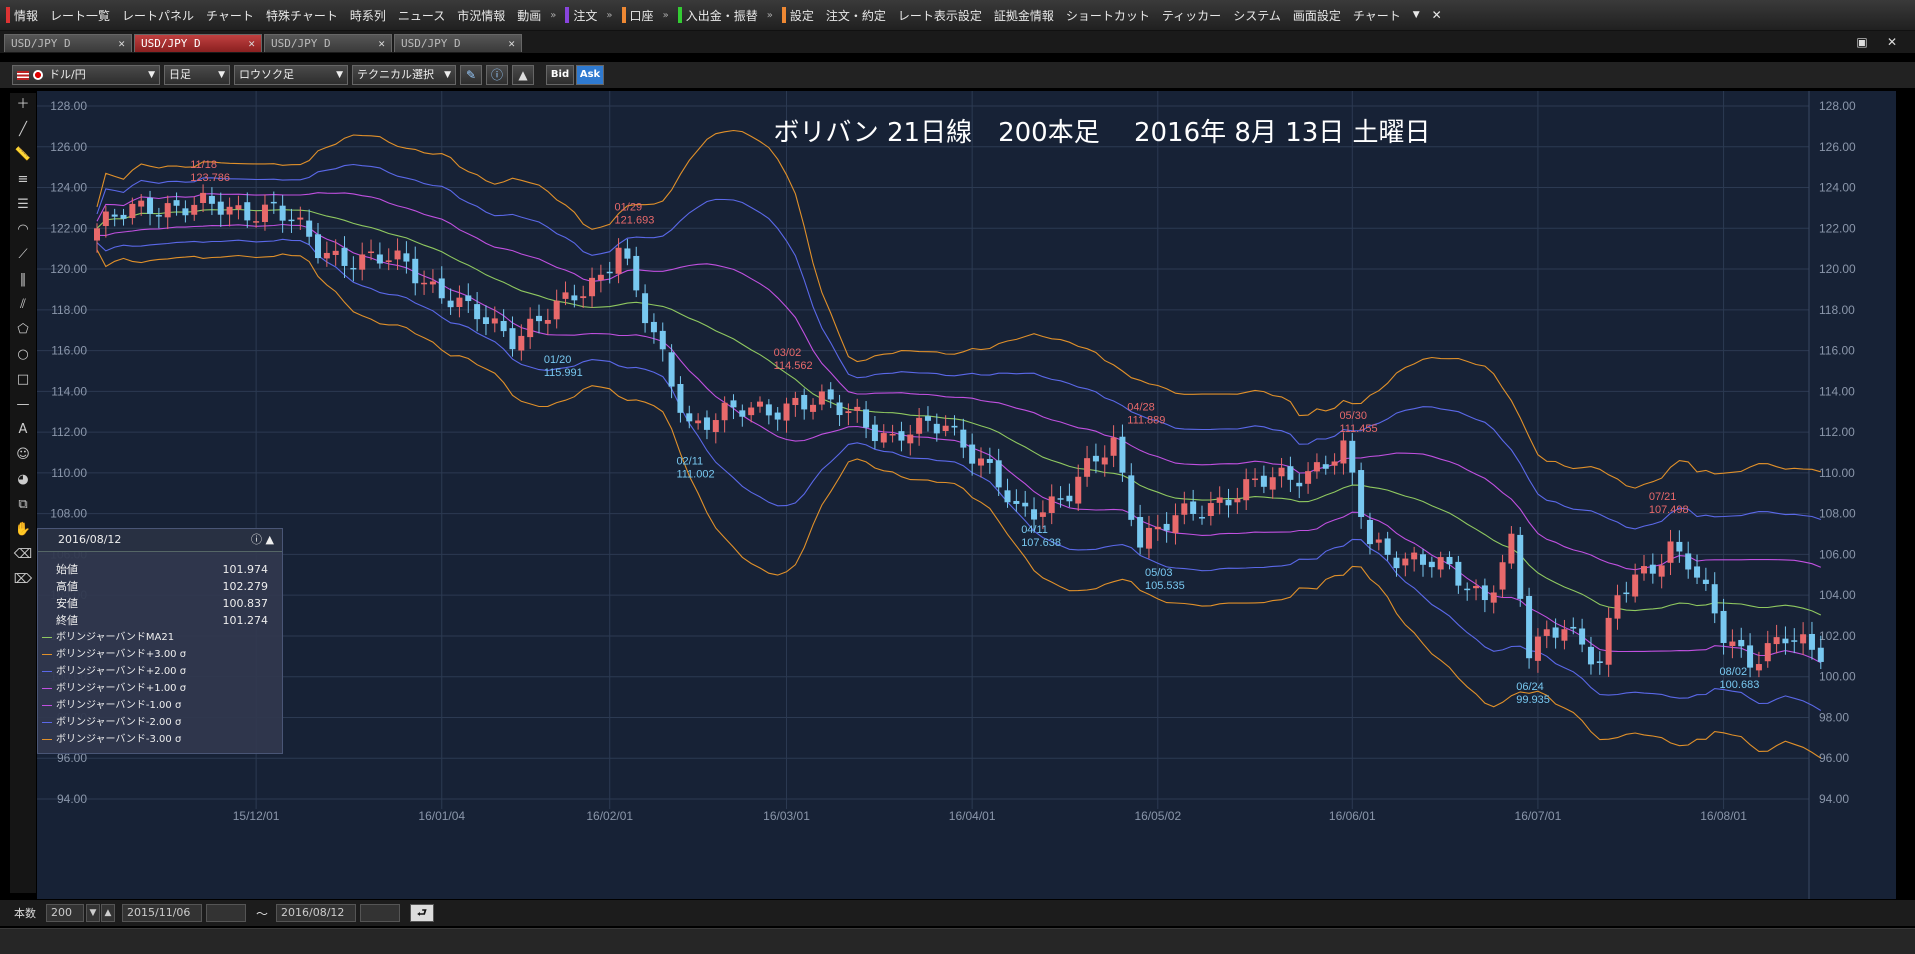  What do you see at coordinates (1191, 15) in the screenshot?
I see `menu-item: ティッカー` at bounding box center [1191, 15].